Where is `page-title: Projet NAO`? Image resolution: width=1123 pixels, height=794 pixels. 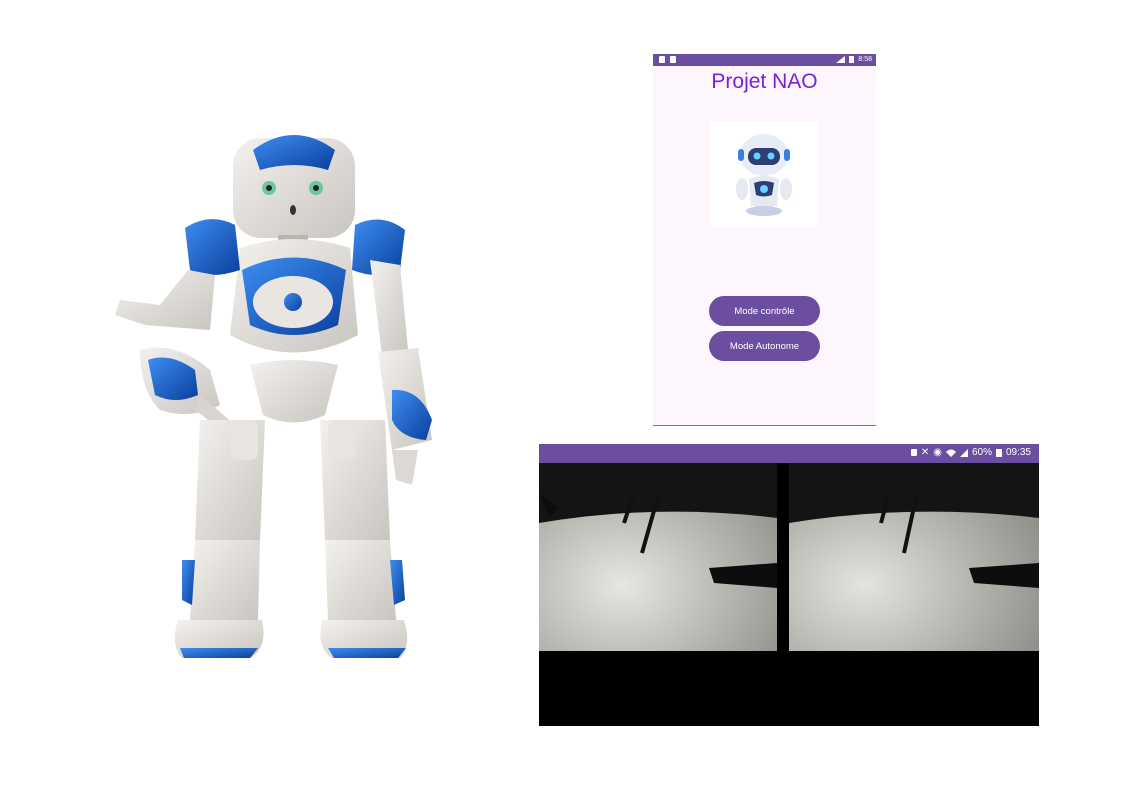
page-title: Projet NAO is located at coordinates (764, 81).